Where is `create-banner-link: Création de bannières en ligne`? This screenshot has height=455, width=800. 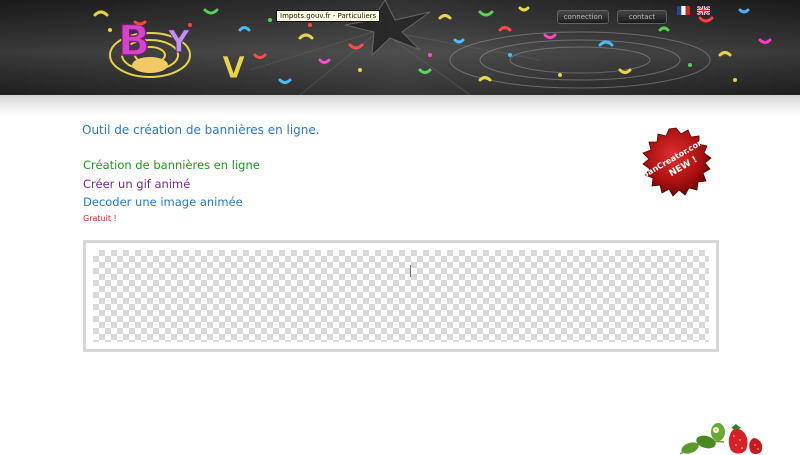
create-banner-link: Création de bannières en ligne is located at coordinates (171, 165).